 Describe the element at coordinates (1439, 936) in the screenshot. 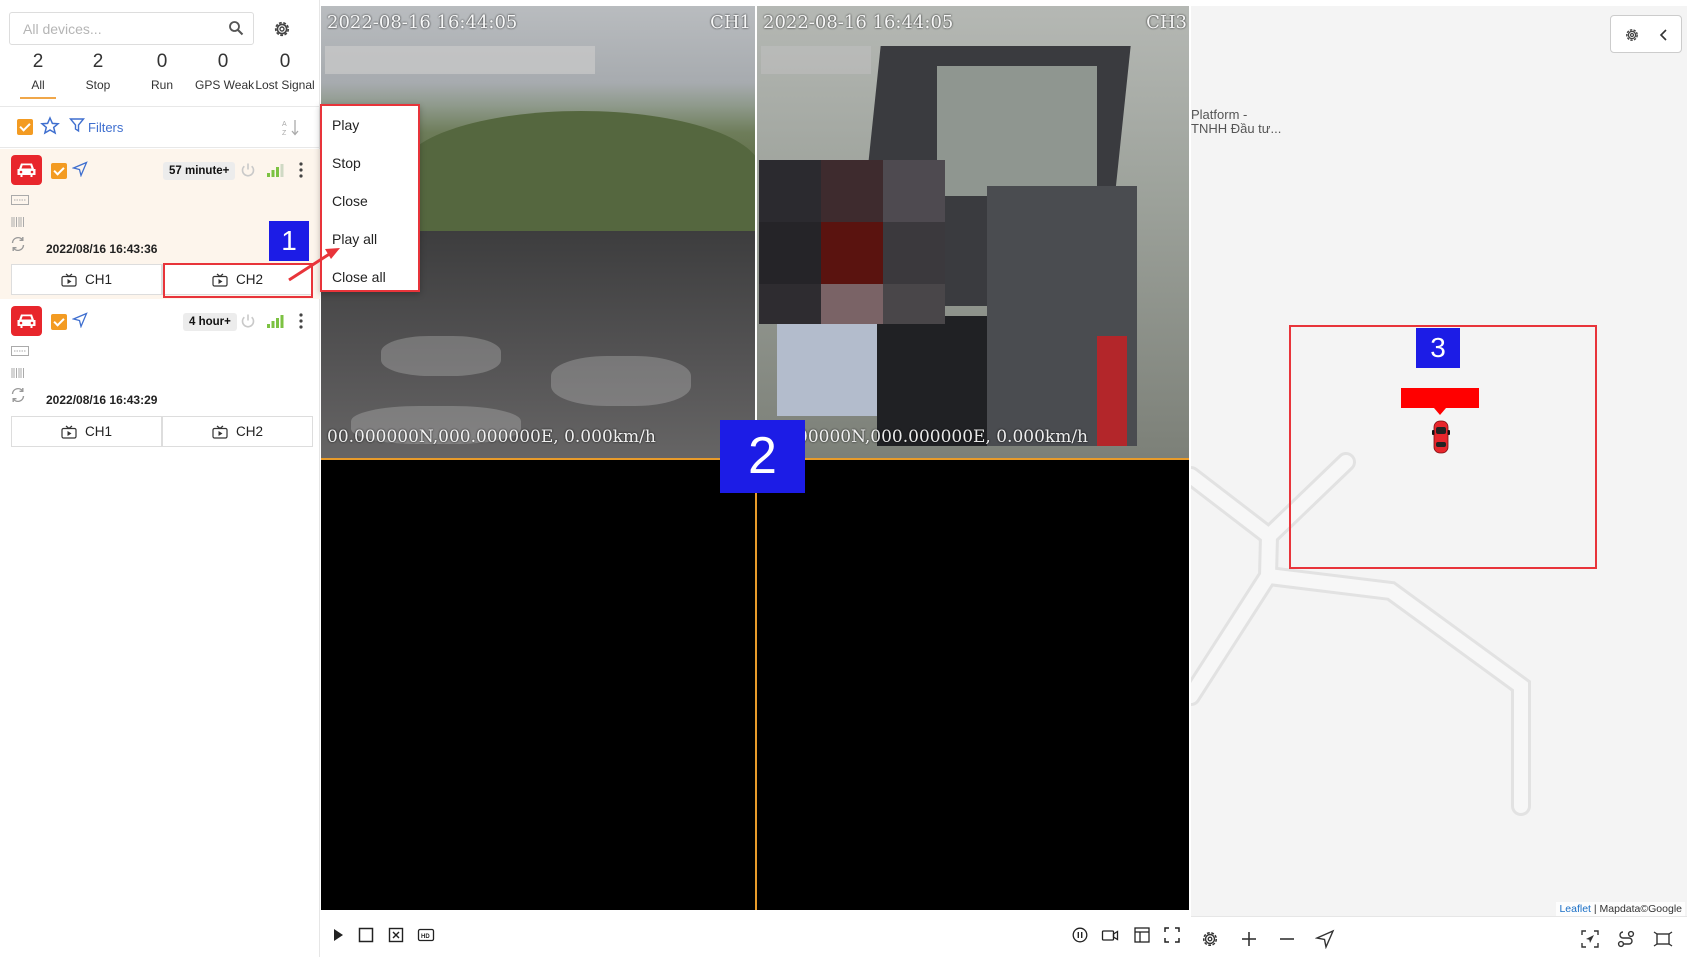

I see `map-toolbar` at that location.